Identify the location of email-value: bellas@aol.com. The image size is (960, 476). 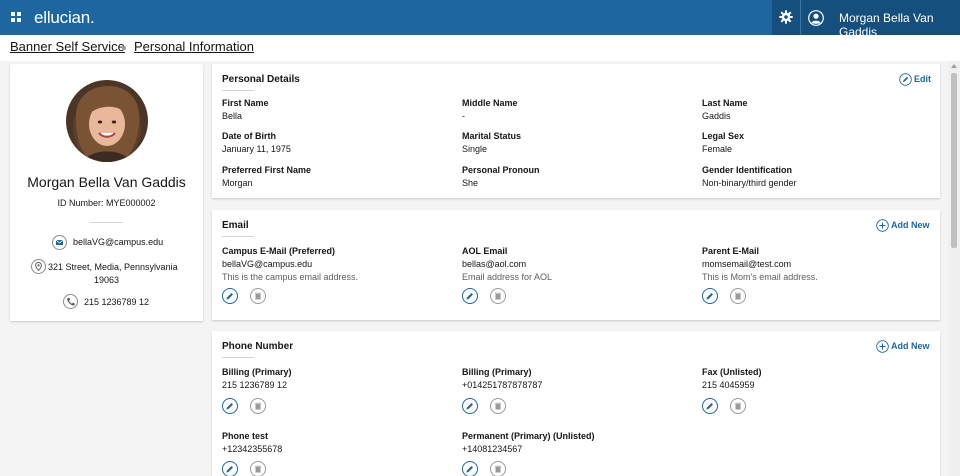
(494, 264).